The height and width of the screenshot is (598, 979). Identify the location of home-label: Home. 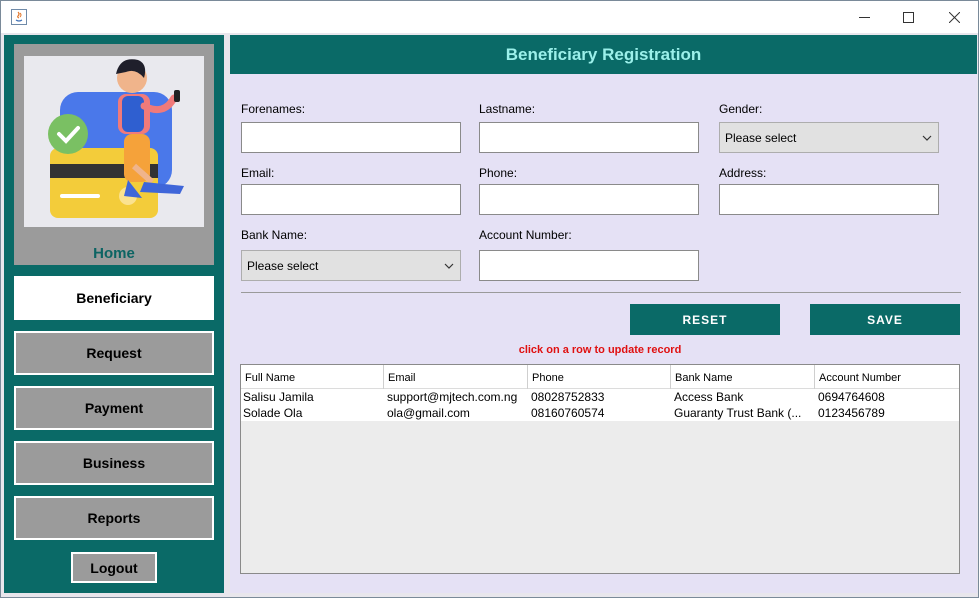
(114, 253).